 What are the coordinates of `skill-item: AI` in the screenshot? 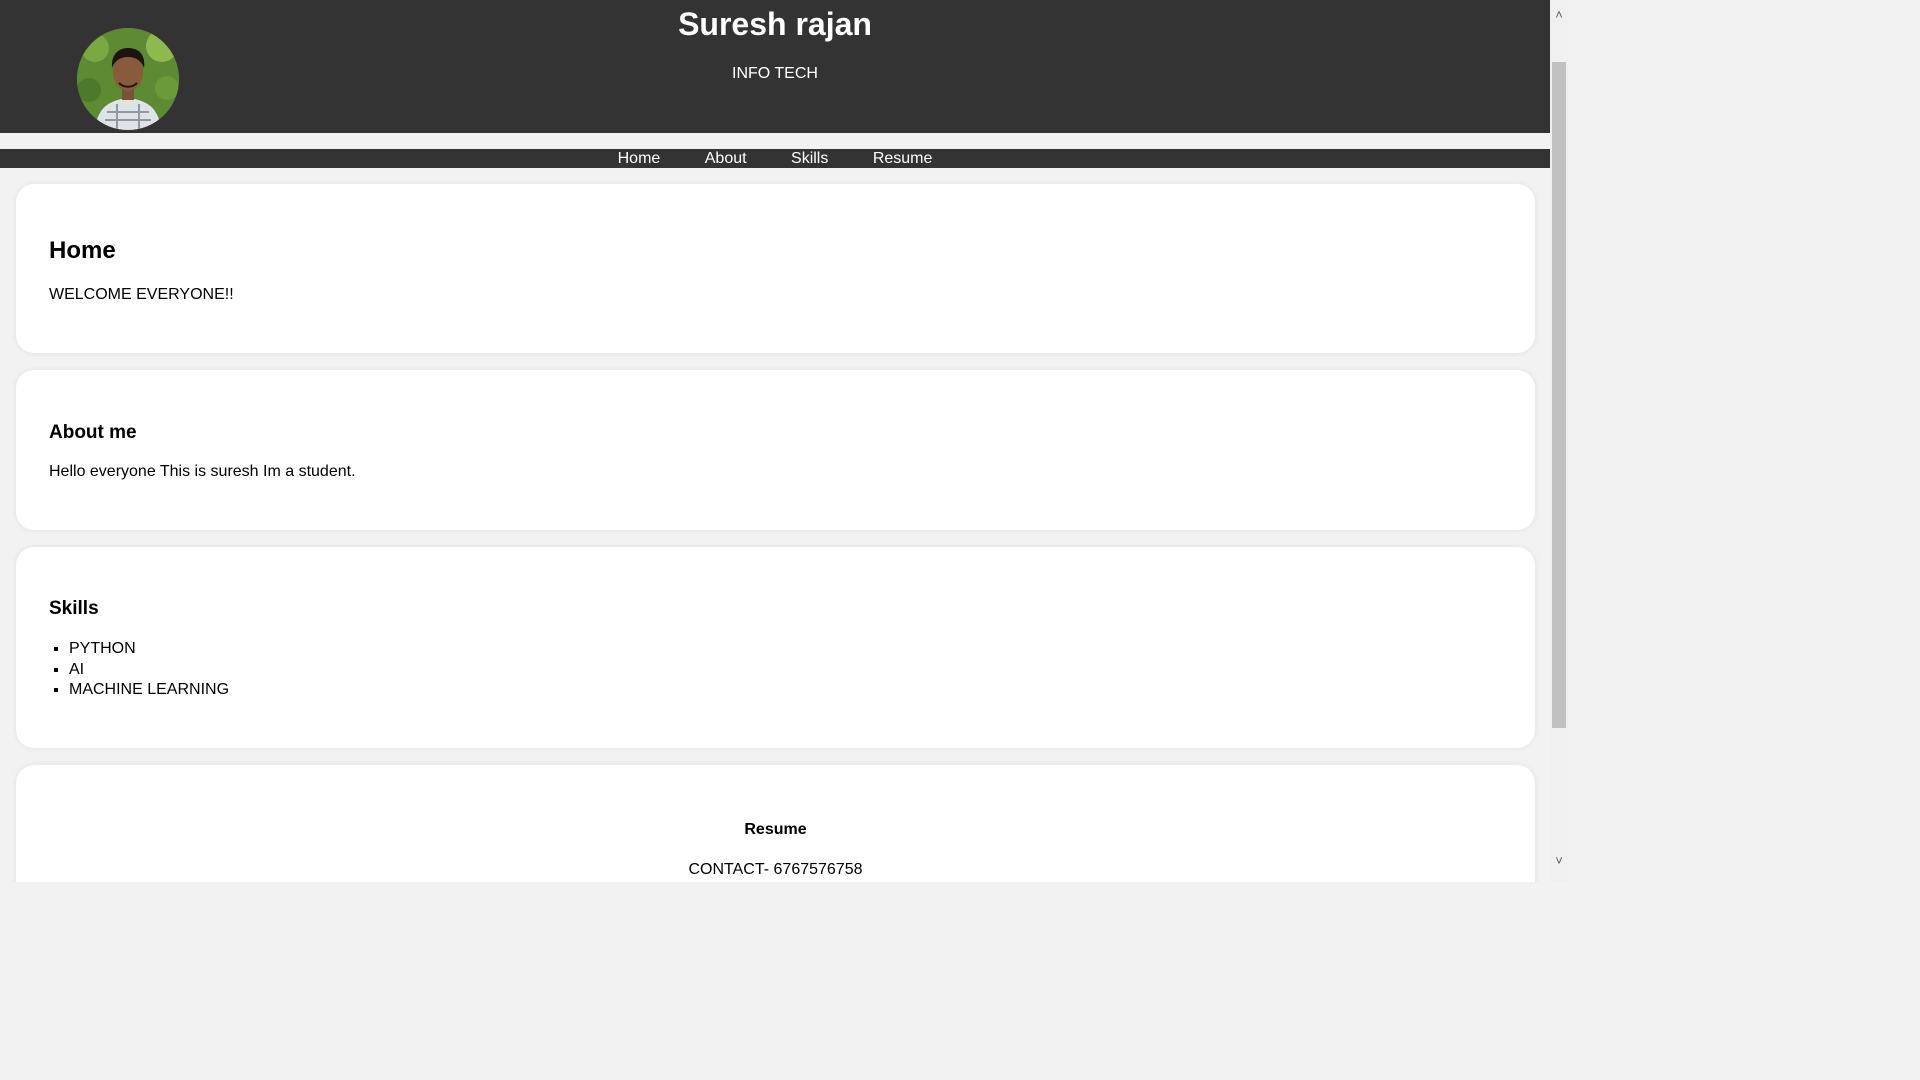 It's located at (149, 670).